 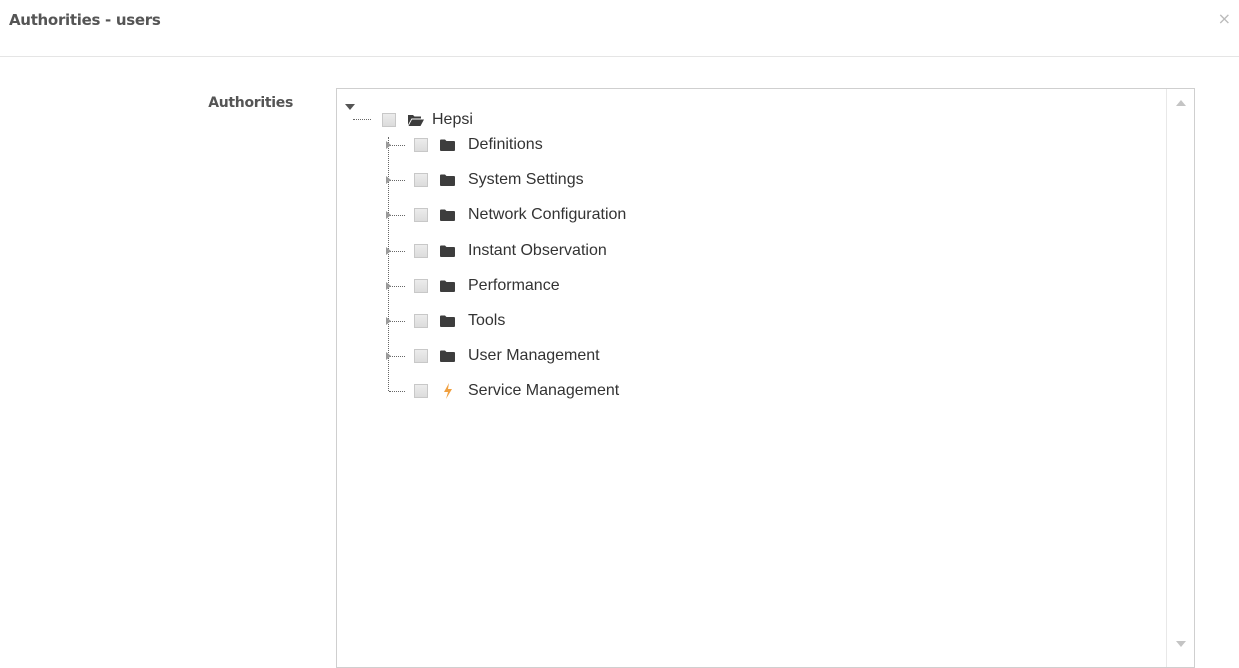 I want to click on tree-node-label: Tools, so click(x=486, y=321).